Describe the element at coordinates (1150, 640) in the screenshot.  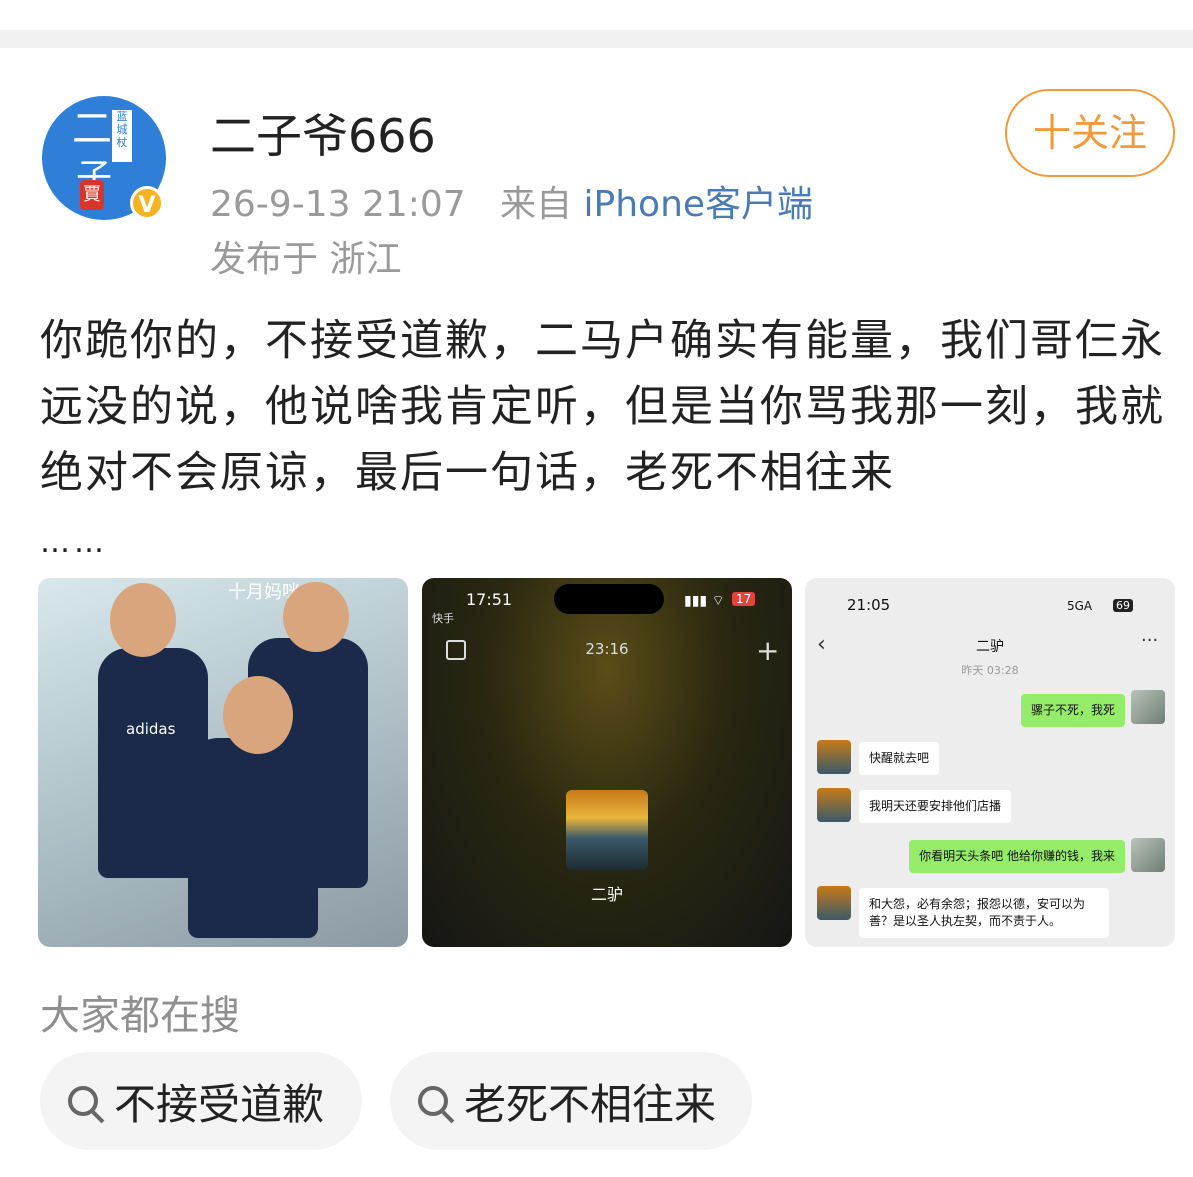
I see `more-icon: ···` at that location.